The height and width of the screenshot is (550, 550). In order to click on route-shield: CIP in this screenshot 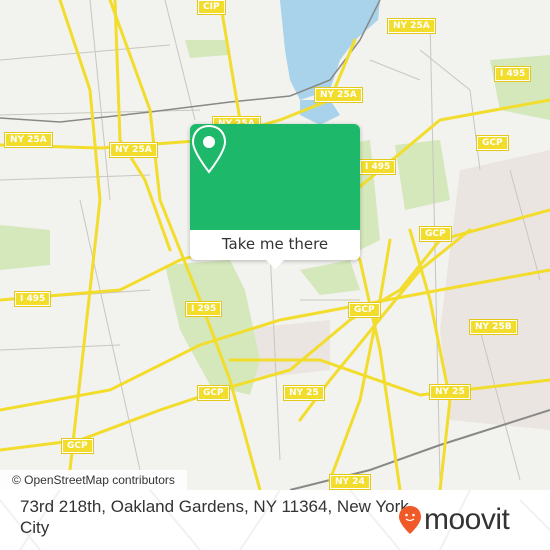, I will do `click(211, 7)`.